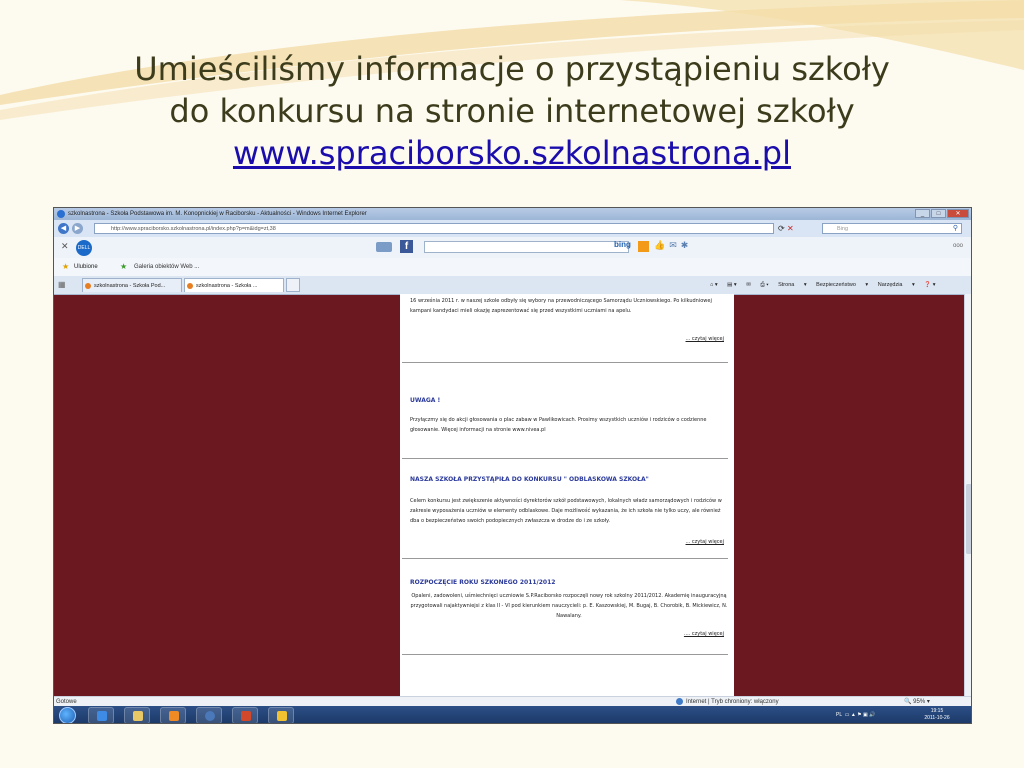 The width and height of the screenshot is (1024, 768). I want to click on addon-toolbar: ✕ DELL f bing 👍✉✱ ooo, so click(512, 248).